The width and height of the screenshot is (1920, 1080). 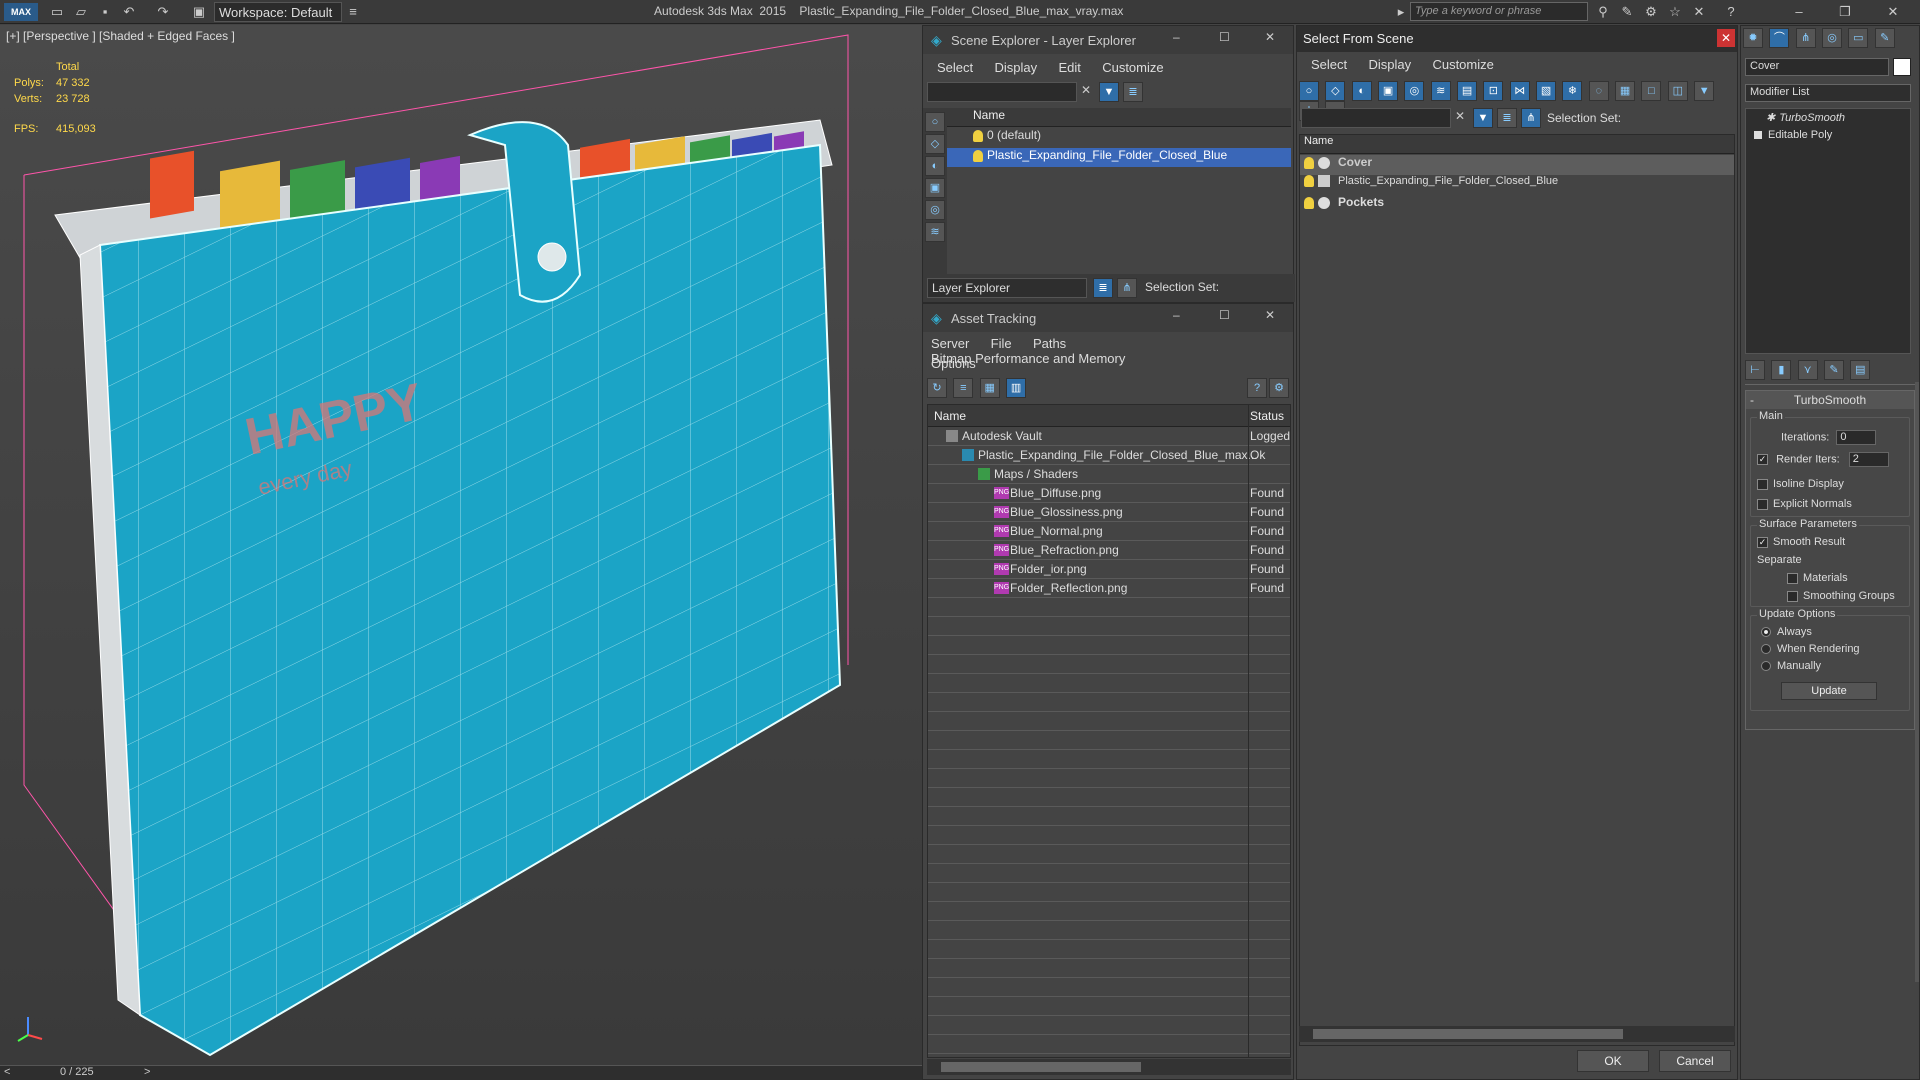 I want to click on select-invert-icon: ◫, so click(x=1677, y=91).